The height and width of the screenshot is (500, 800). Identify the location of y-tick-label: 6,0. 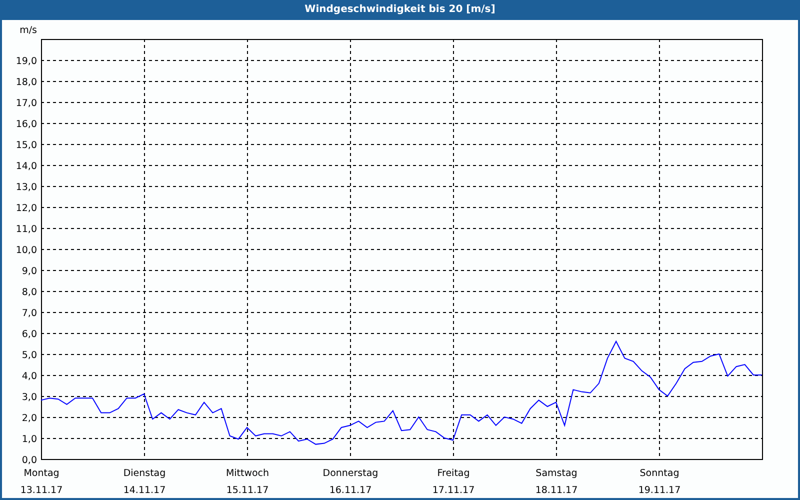
(29, 334).